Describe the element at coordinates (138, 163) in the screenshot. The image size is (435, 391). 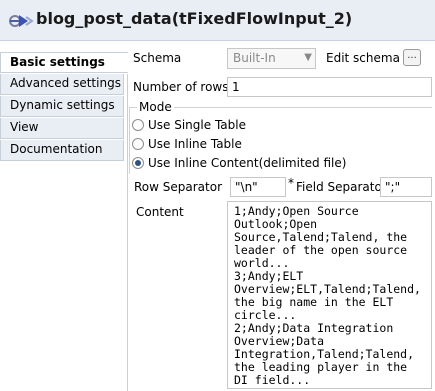
I see `radio-inline-content` at that location.